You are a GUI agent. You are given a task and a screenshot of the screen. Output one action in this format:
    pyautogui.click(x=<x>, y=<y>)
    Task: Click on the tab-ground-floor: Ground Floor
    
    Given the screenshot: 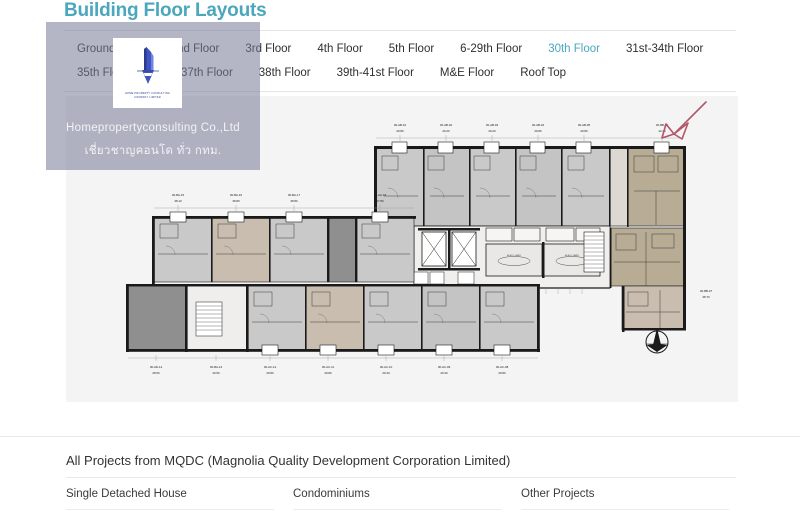 What is the action you would take?
    pyautogui.click(x=111, y=49)
    